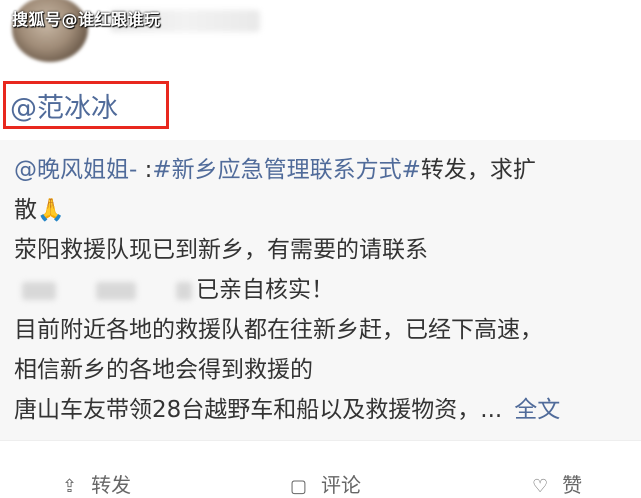 This screenshot has width=641, height=498. Describe the element at coordinates (265, 290) in the screenshot. I see `text-line-4: 已亲自核实！` at that location.